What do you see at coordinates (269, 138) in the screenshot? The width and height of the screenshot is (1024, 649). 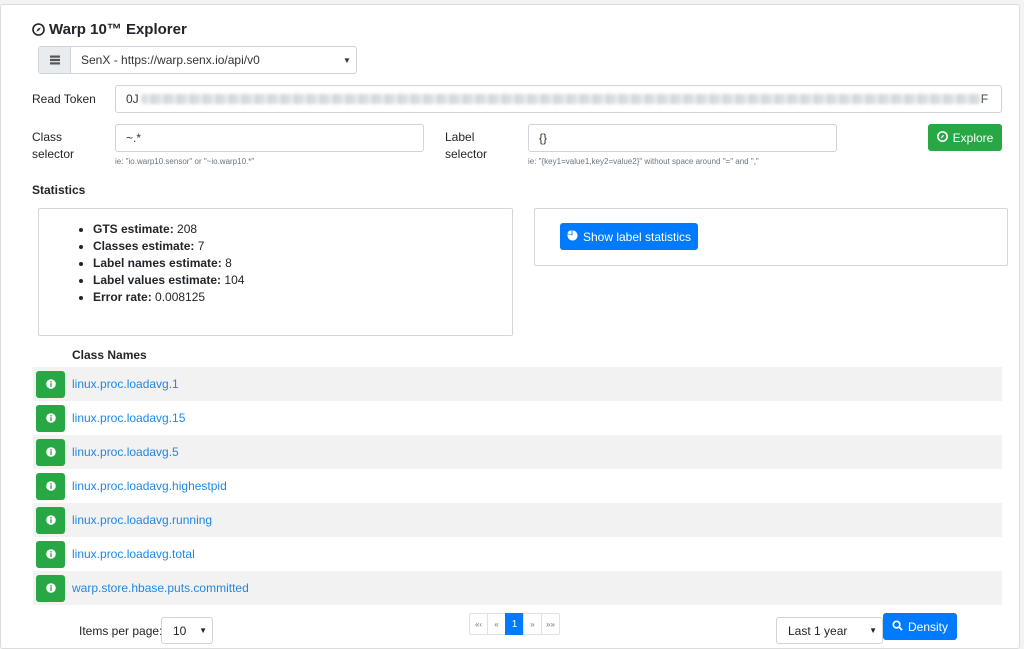 I see `class-selector-input: ~.*` at bounding box center [269, 138].